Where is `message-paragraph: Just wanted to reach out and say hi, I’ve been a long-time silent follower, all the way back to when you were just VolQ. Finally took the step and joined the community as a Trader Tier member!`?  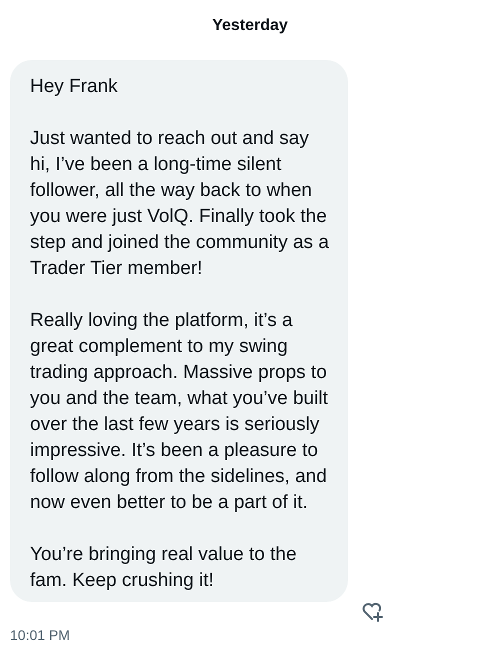
message-paragraph: Just wanted to reach out and say hi, I’ve been a long-time silent follower, all the way back to when you were just VolQ. Finally took the step and joined the community as a Trader Tier member! is located at coordinates (180, 204).